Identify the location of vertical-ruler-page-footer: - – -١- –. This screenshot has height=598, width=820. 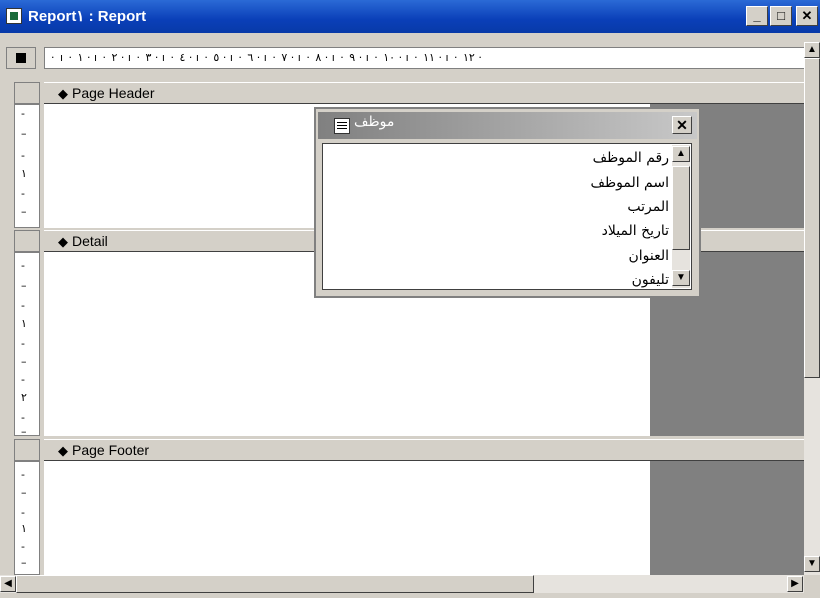
(27, 518).